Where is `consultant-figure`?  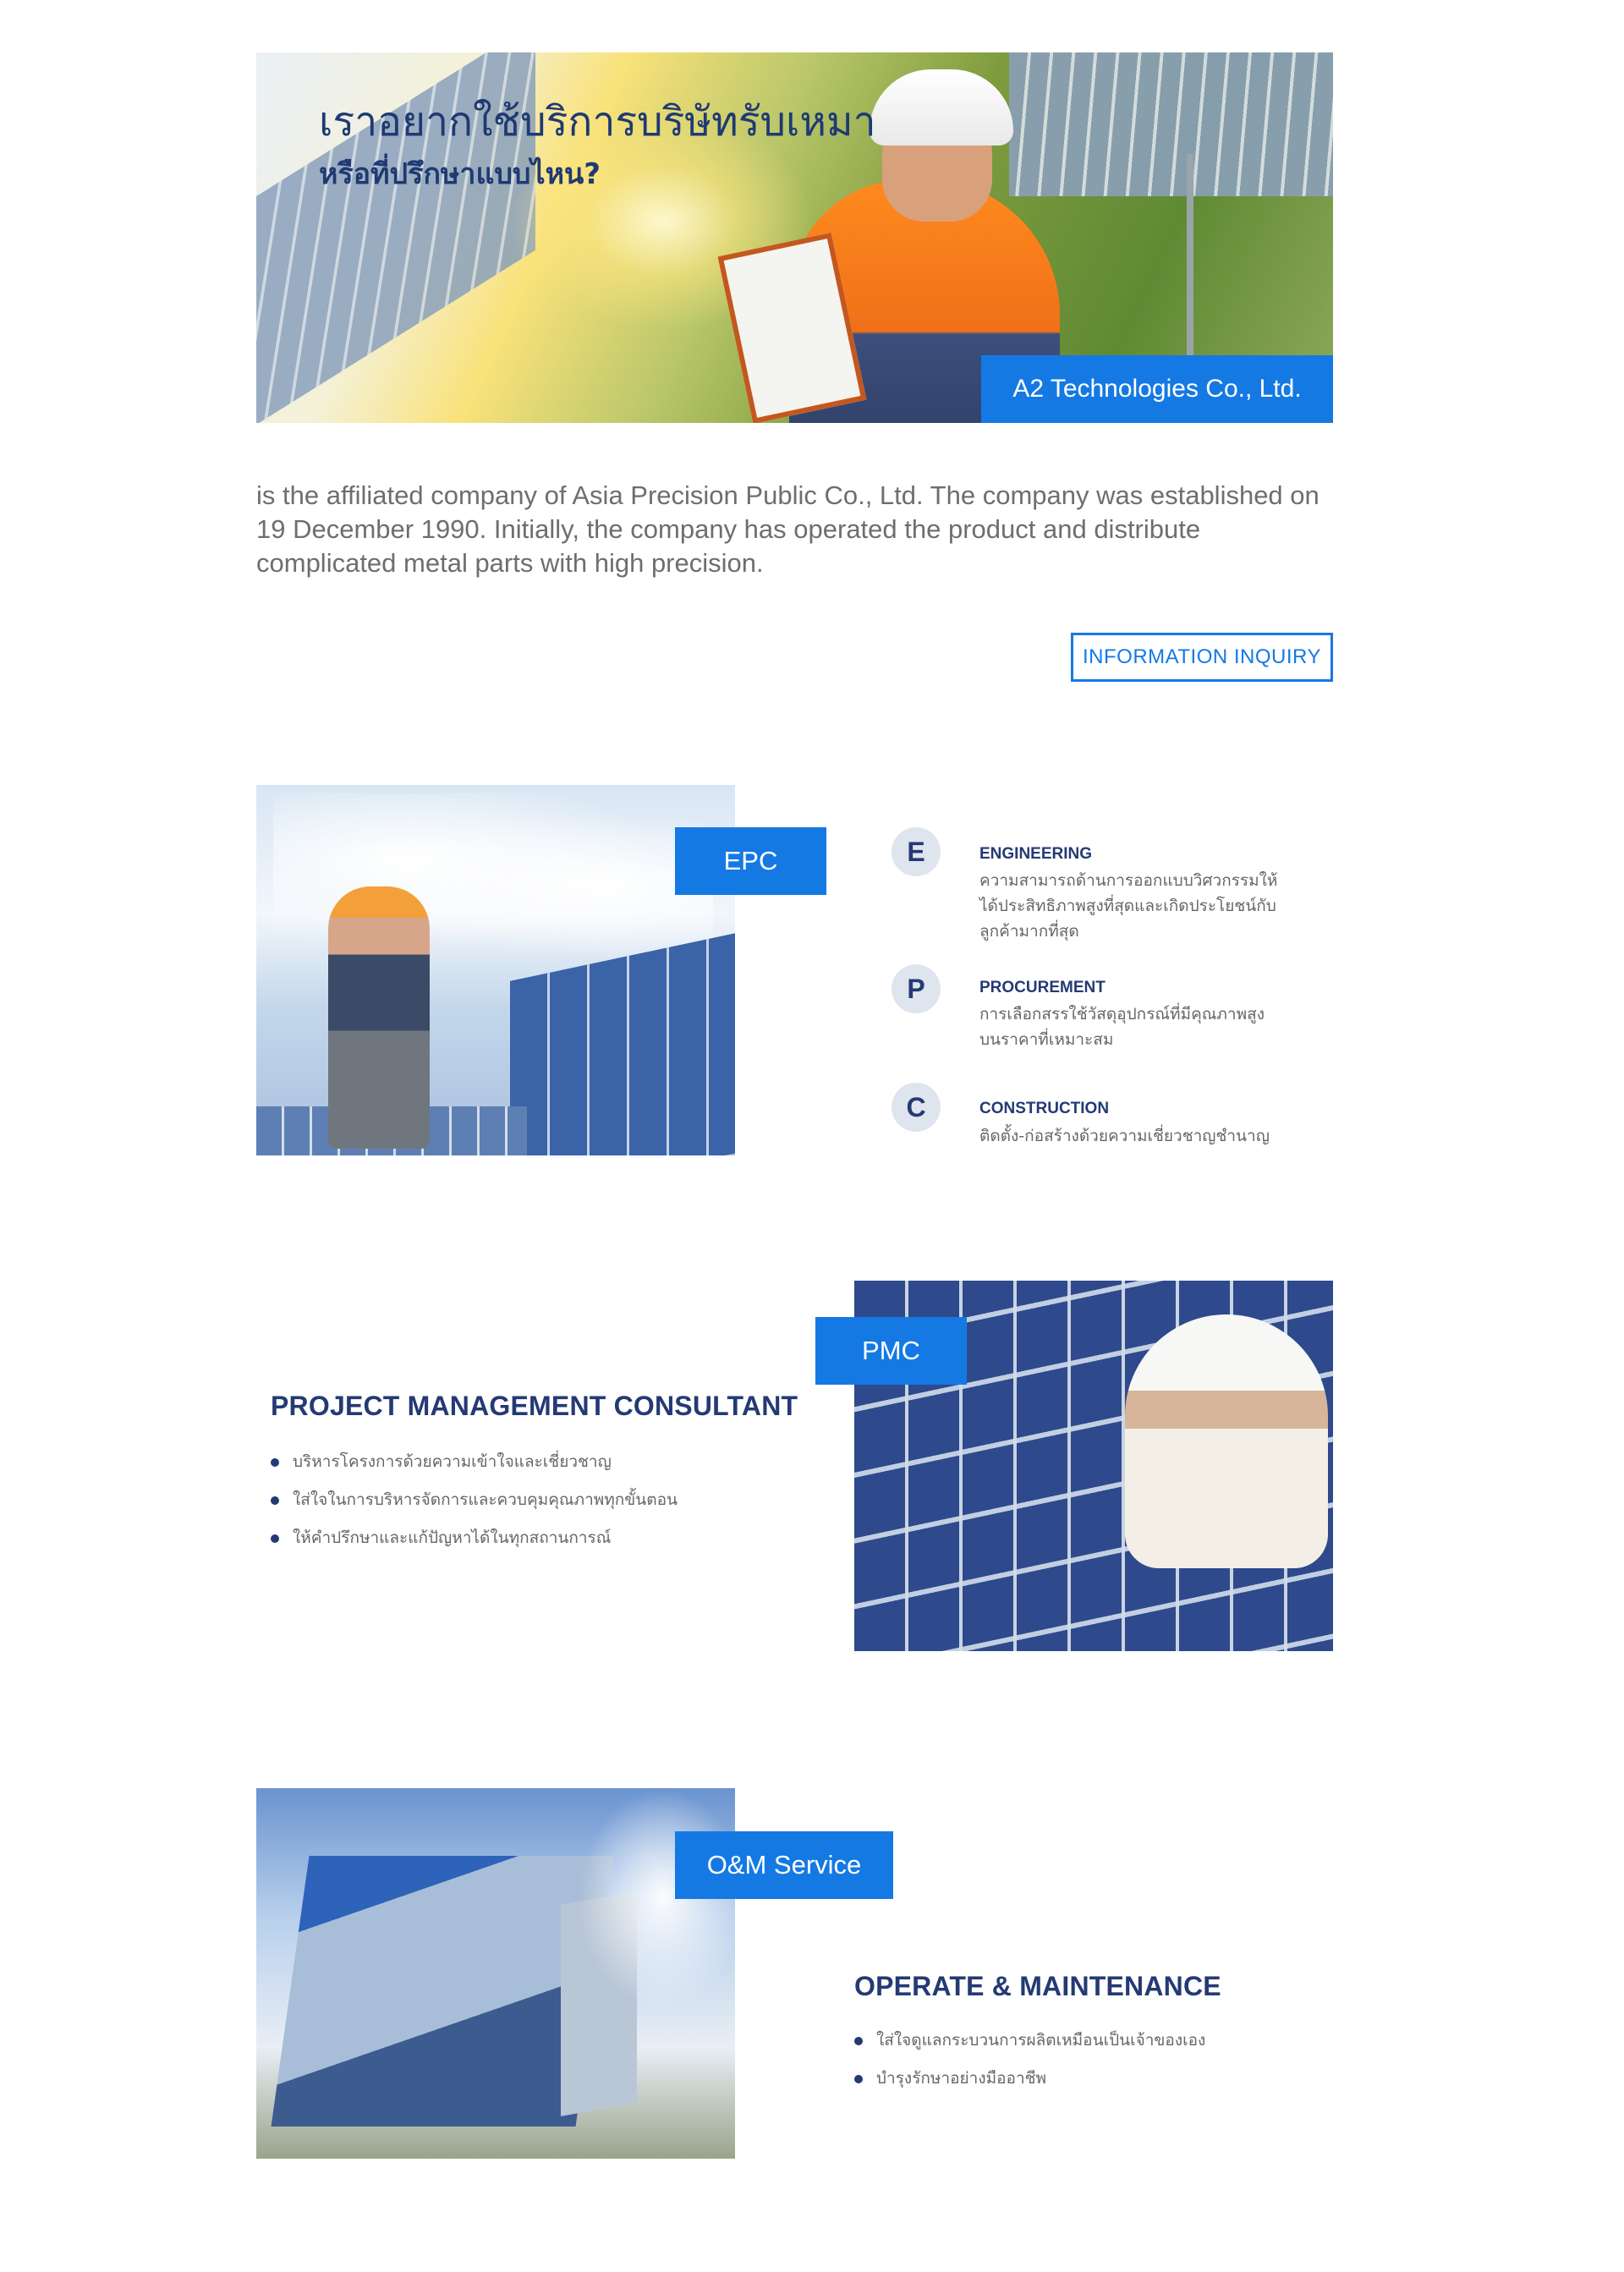 consultant-figure is located at coordinates (1226, 1441).